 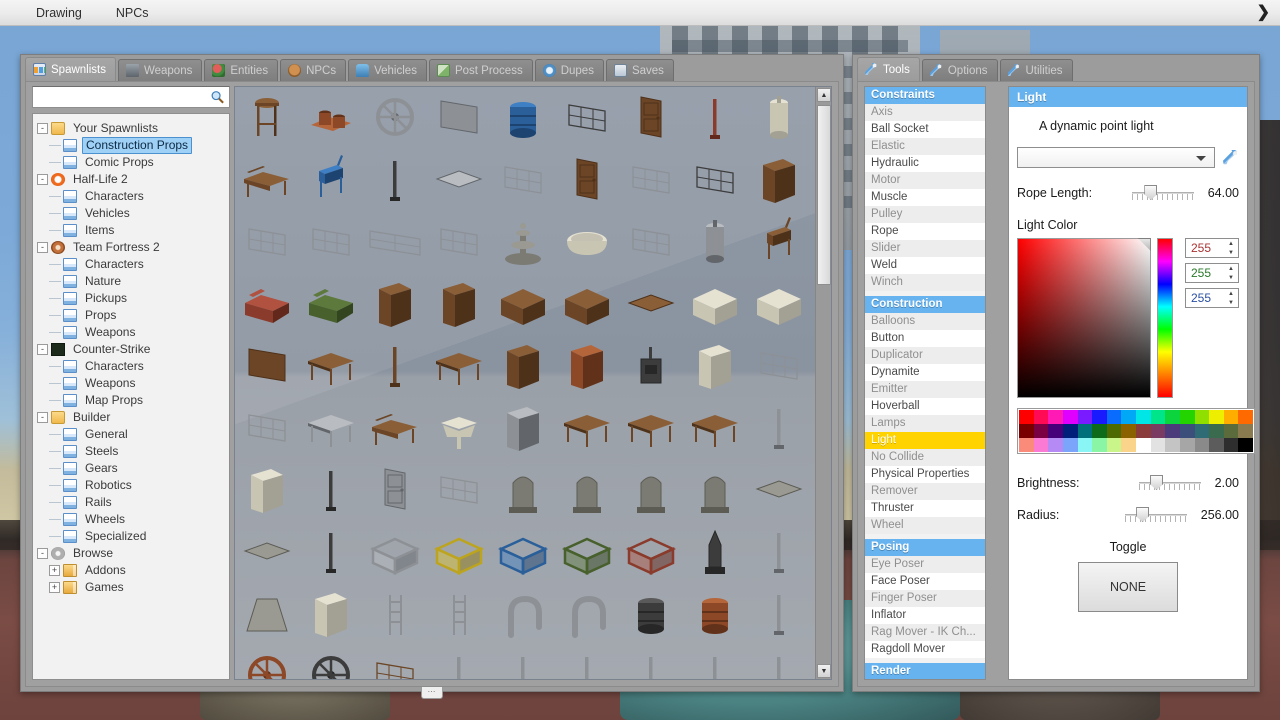 I want to click on prop-item-pole, so click(x=459, y=662).